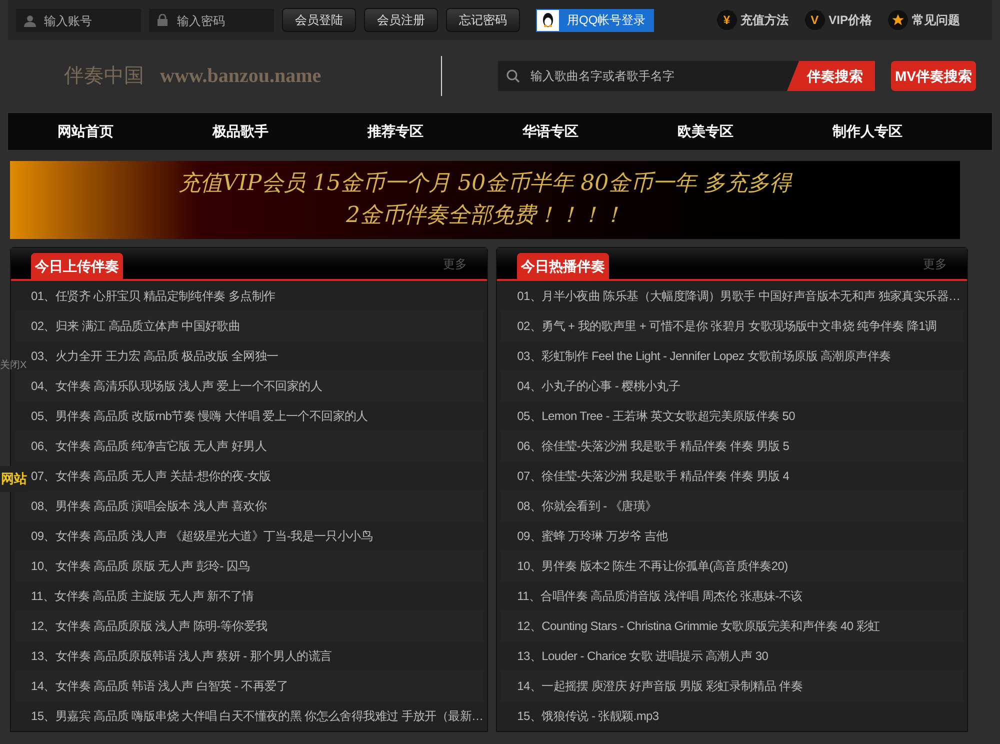 The width and height of the screenshot is (1000, 744). I want to click on song-link: 14、一起摇摆 庾澄庆 好声音版 男版 彩虹录制精品 伴奏, so click(659, 686).